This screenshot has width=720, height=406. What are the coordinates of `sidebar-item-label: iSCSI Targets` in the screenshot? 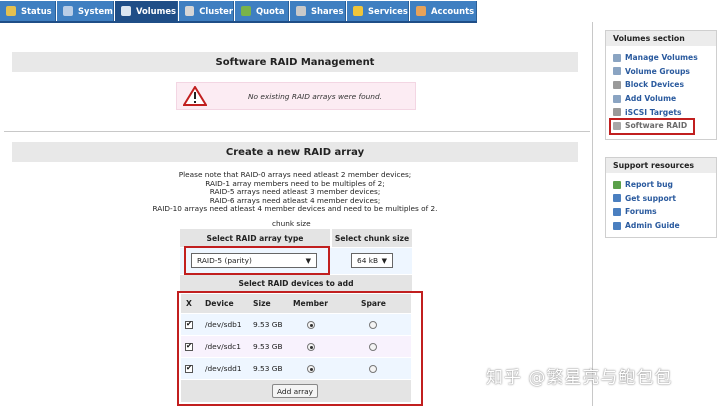 It's located at (653, 112).